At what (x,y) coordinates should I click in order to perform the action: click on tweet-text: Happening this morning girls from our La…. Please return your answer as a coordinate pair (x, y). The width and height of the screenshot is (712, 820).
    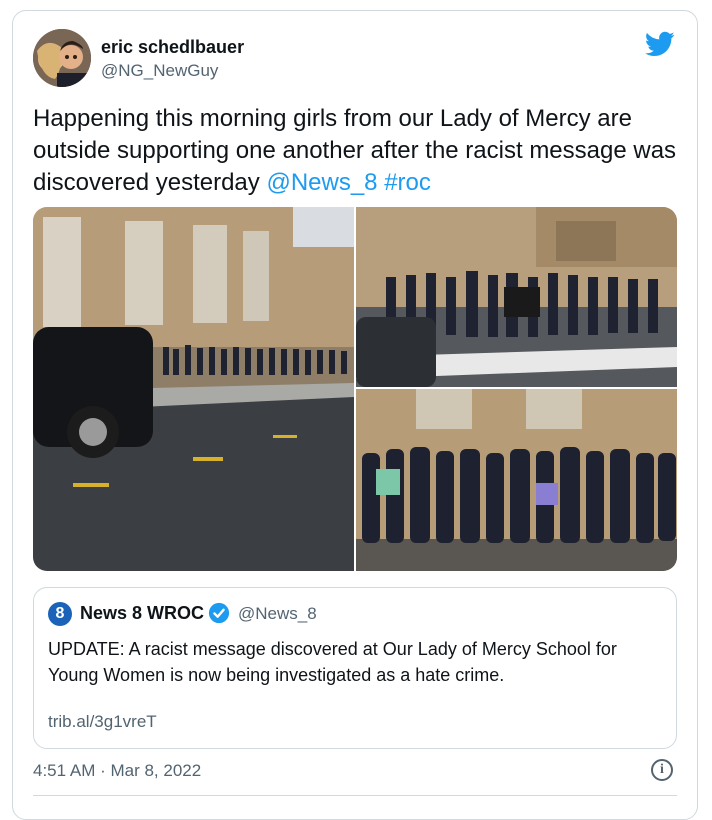
    Looking at the image, I should click on (358, 151).